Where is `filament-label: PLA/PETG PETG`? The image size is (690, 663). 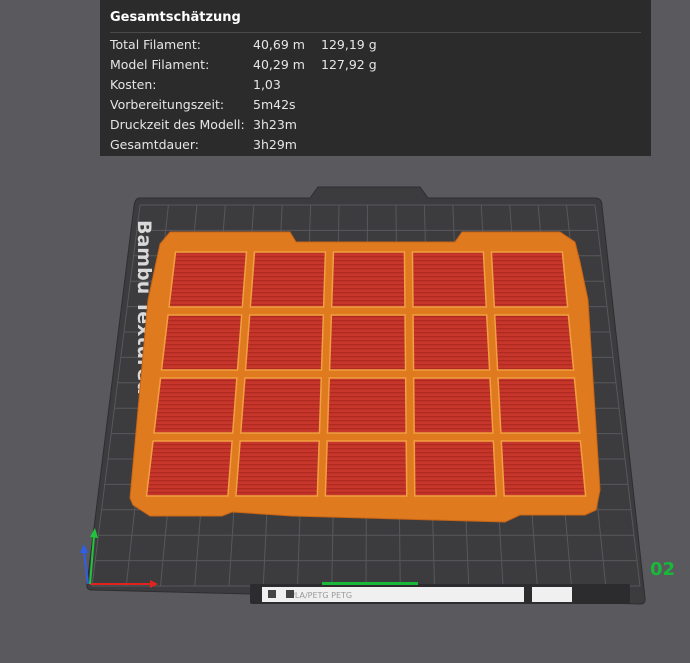
filament-label: PLA/PETG PETG is located at coordinates (321, 595).